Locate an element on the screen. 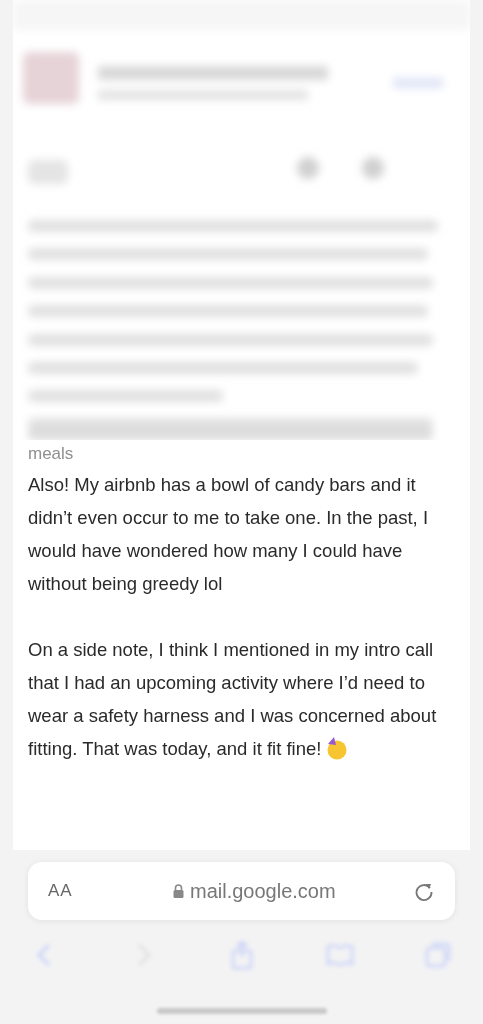 The width and height of the screenshot is (483, 1024). url-text: mail.google.com is located at coordinates (263, 891).